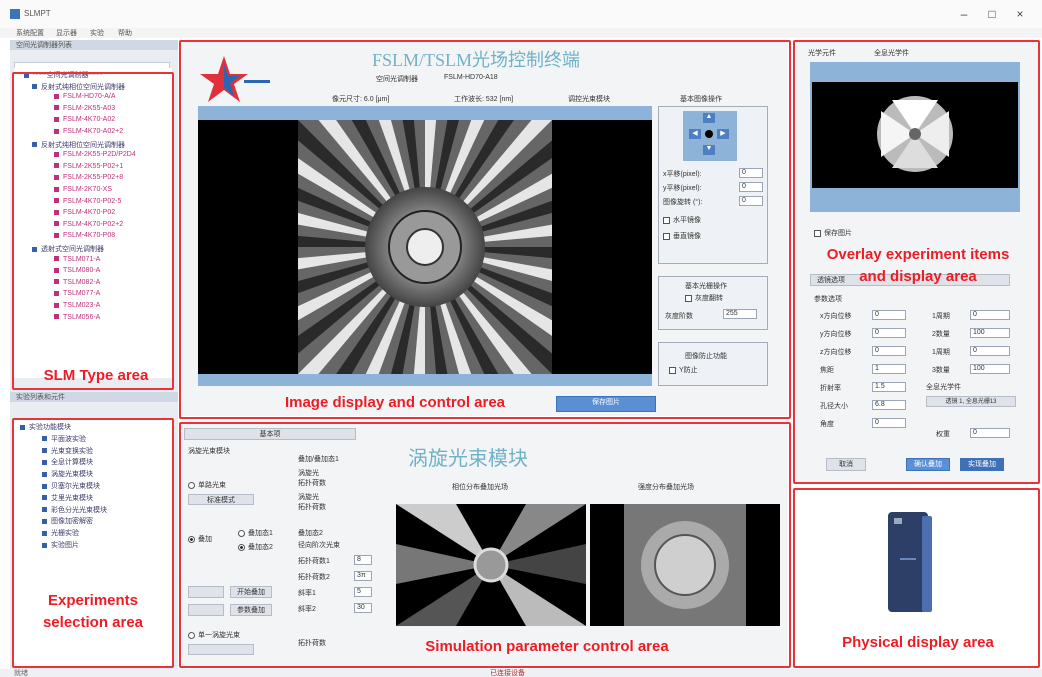 The height and width of the screenshot is (677, 1042). I want to click on simulation-area-label: Simulation parameter control area, so click(547, 646).